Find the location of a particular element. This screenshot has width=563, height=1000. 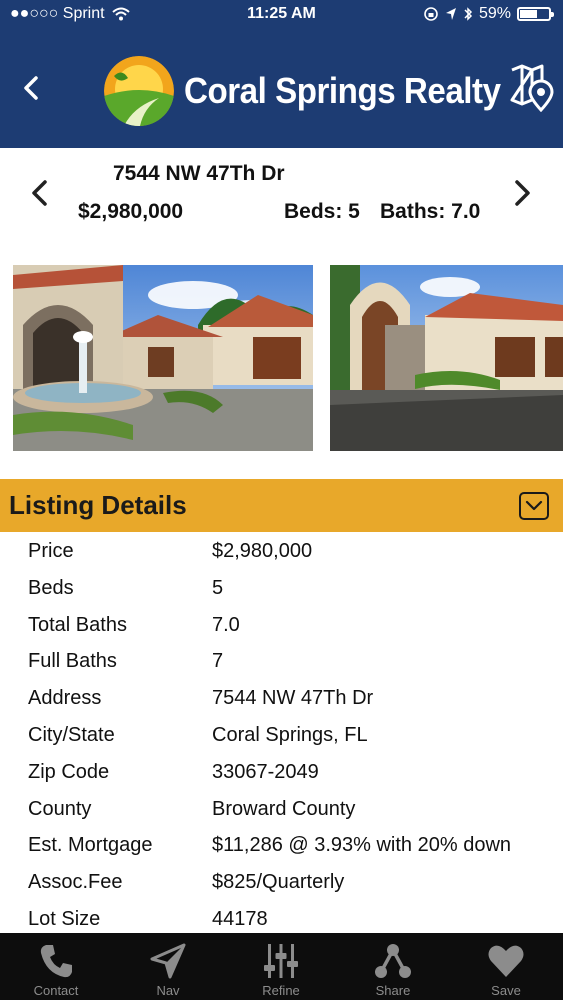

detail-row-price: Price $2,980,000 is located at coordinates (281, 550).